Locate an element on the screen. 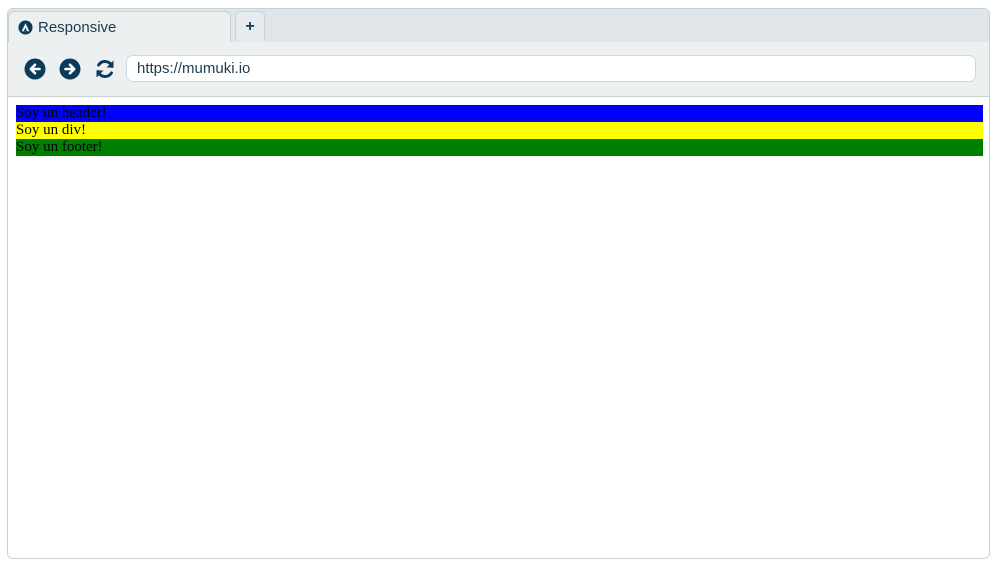  tab-title: Responsive is located at coordinates (77, 27).